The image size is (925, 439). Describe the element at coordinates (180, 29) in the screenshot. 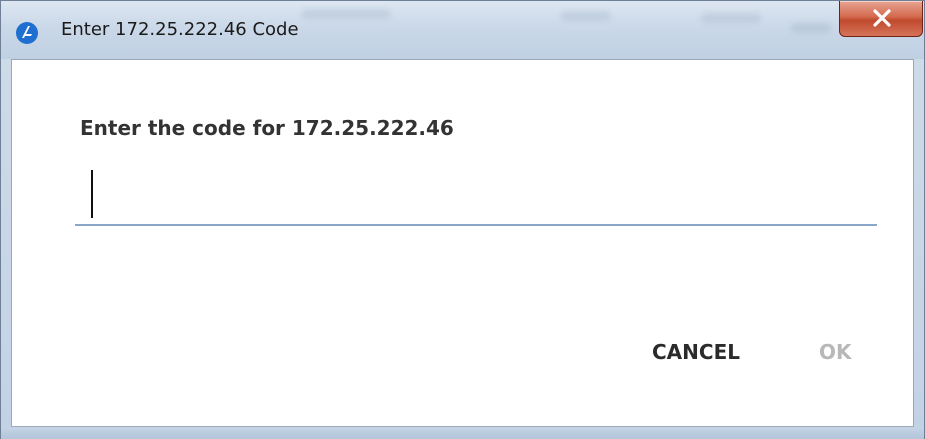

I see `window-title: Enter 172.25.222.46 Code` at that location.